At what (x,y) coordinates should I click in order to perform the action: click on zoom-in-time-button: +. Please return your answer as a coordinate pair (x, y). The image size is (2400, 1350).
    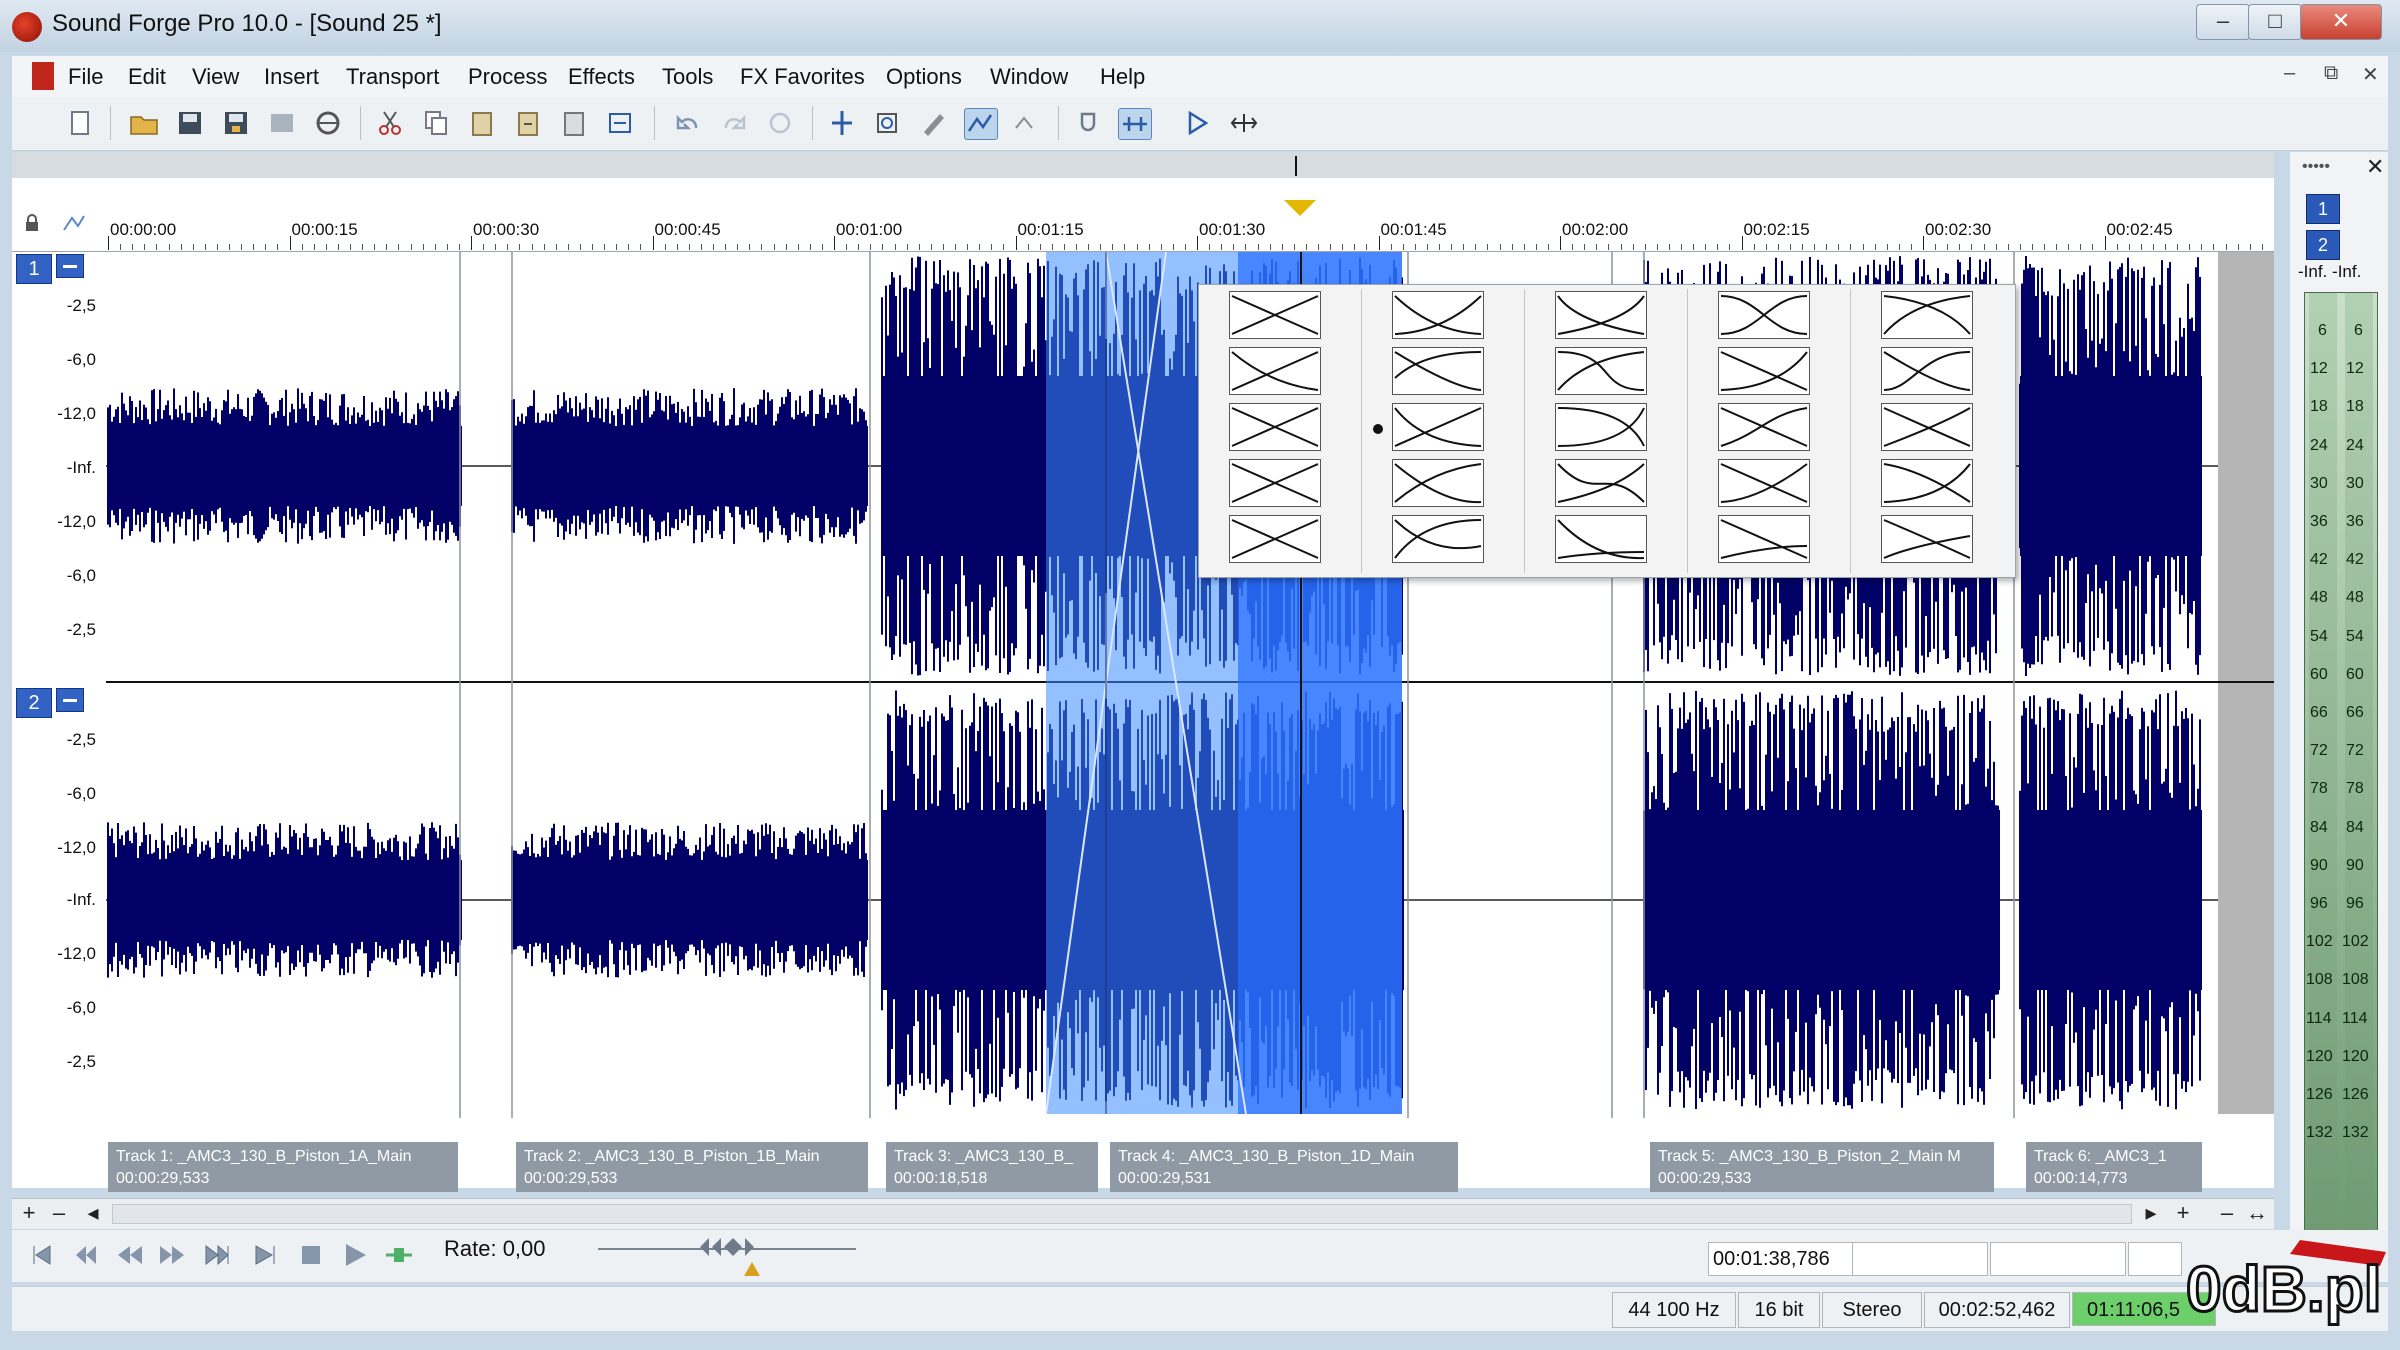
    Looking at the image, I should click on (2183, 1214).